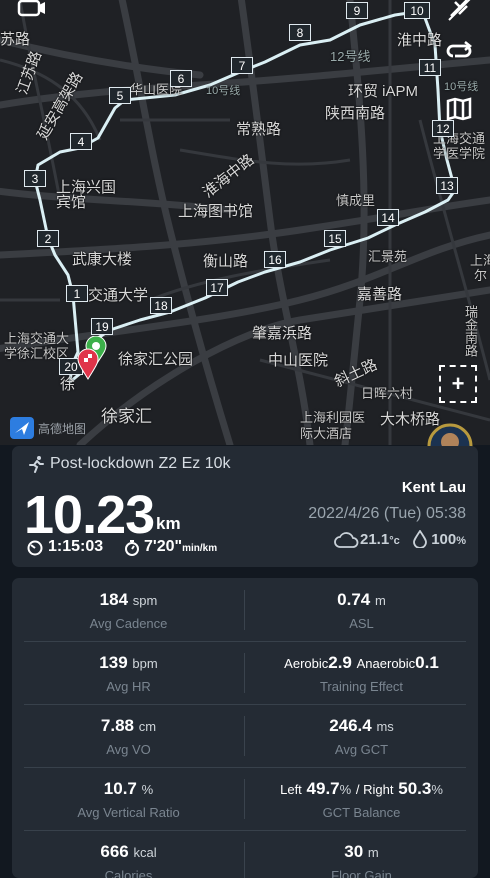 Image resolution: width=490 pixels, height=878 pixels. Describe the element at coordinates (132, 548) in the screenshot. I see `stopwatch-icon` at that location.